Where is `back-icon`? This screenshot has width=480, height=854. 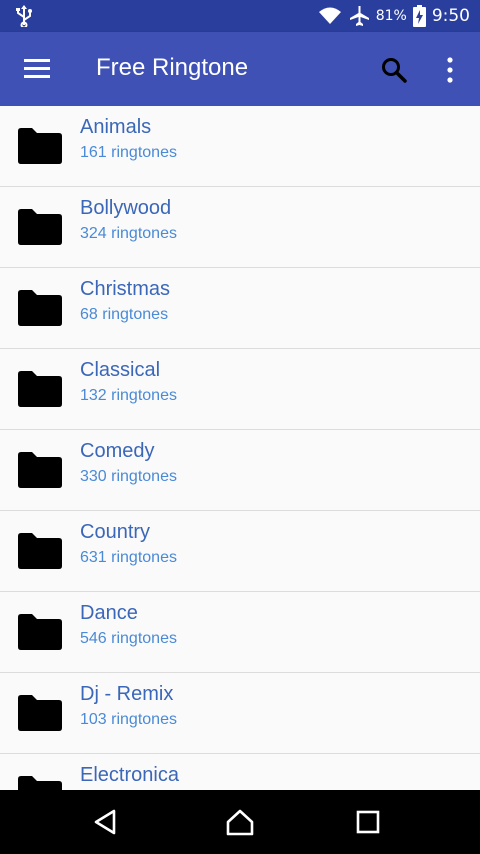 back-icon is located at coordinates (106, 822).